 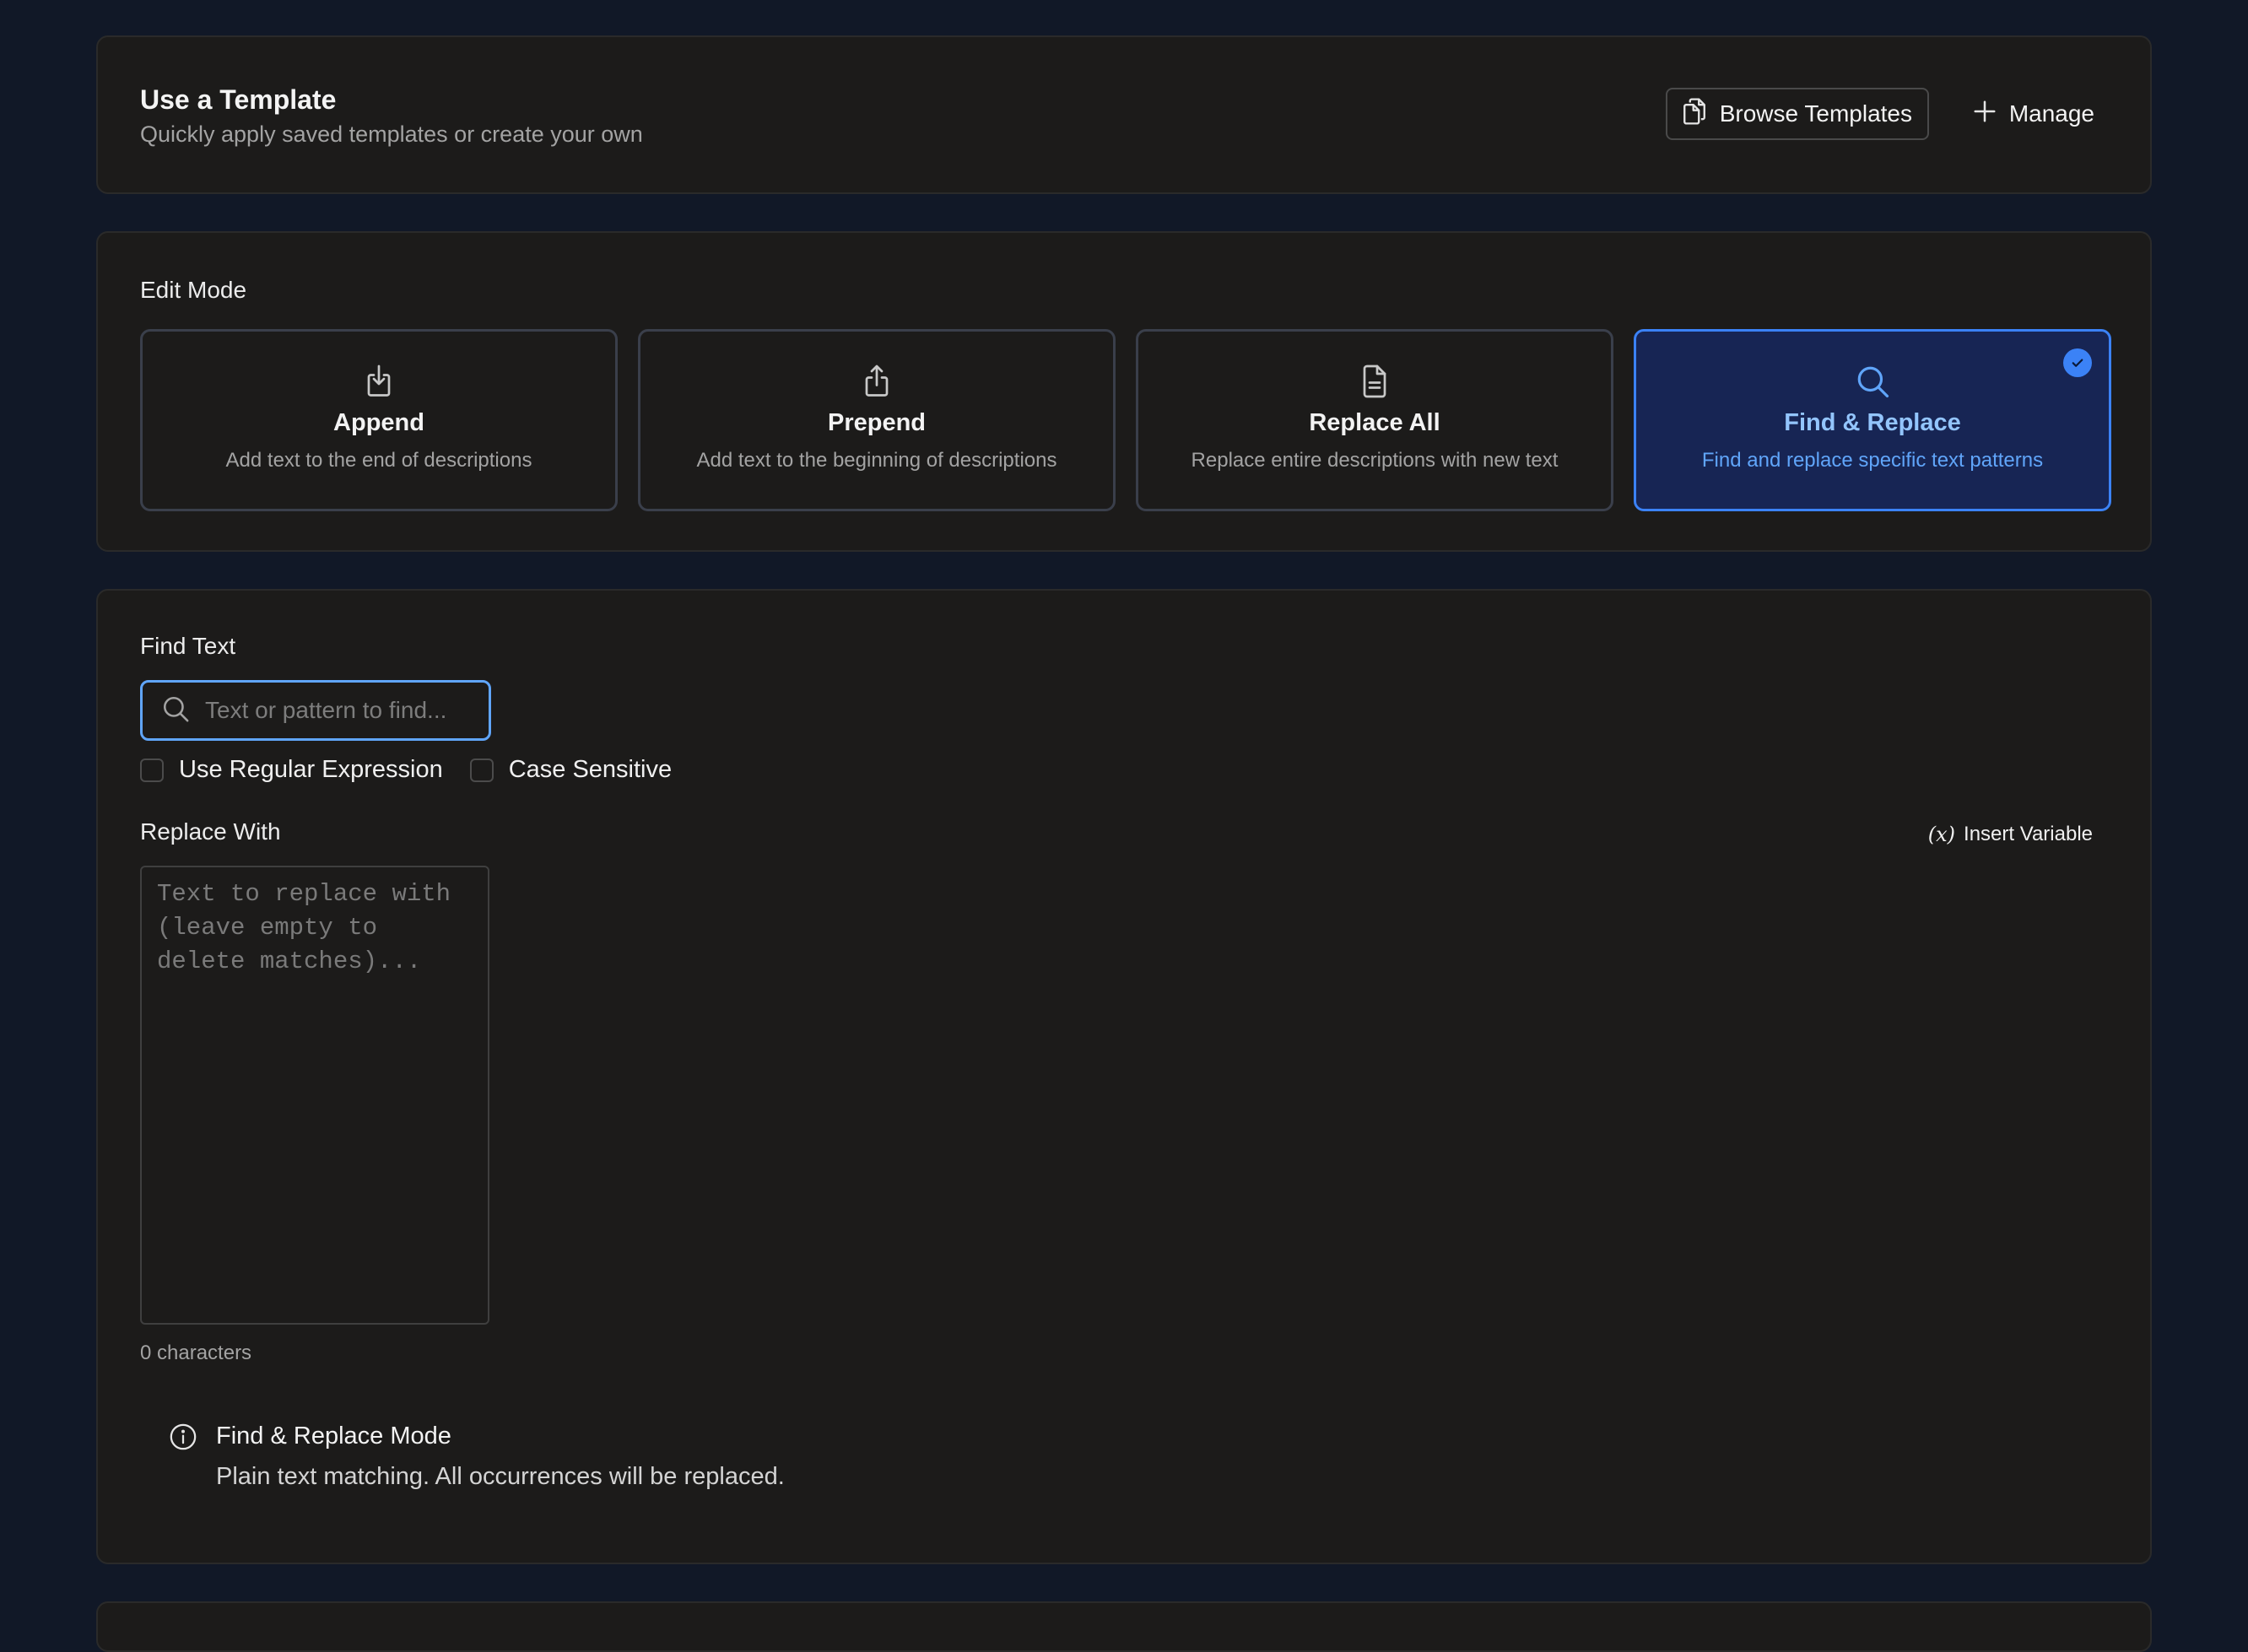 What do you see at coordinates (183, 1439) in the screenshot?
I see `info-icon` at bounding box center [183, 1439].